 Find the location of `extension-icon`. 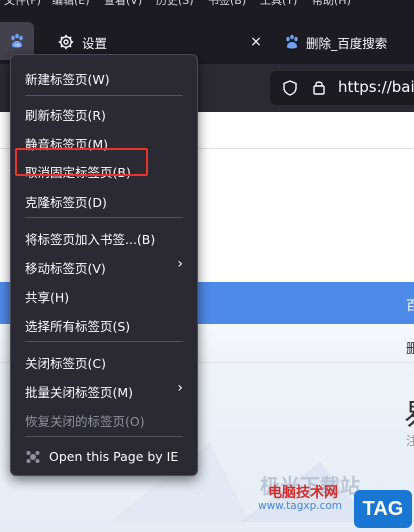

extension-icon is located at coordinates (33, 457).